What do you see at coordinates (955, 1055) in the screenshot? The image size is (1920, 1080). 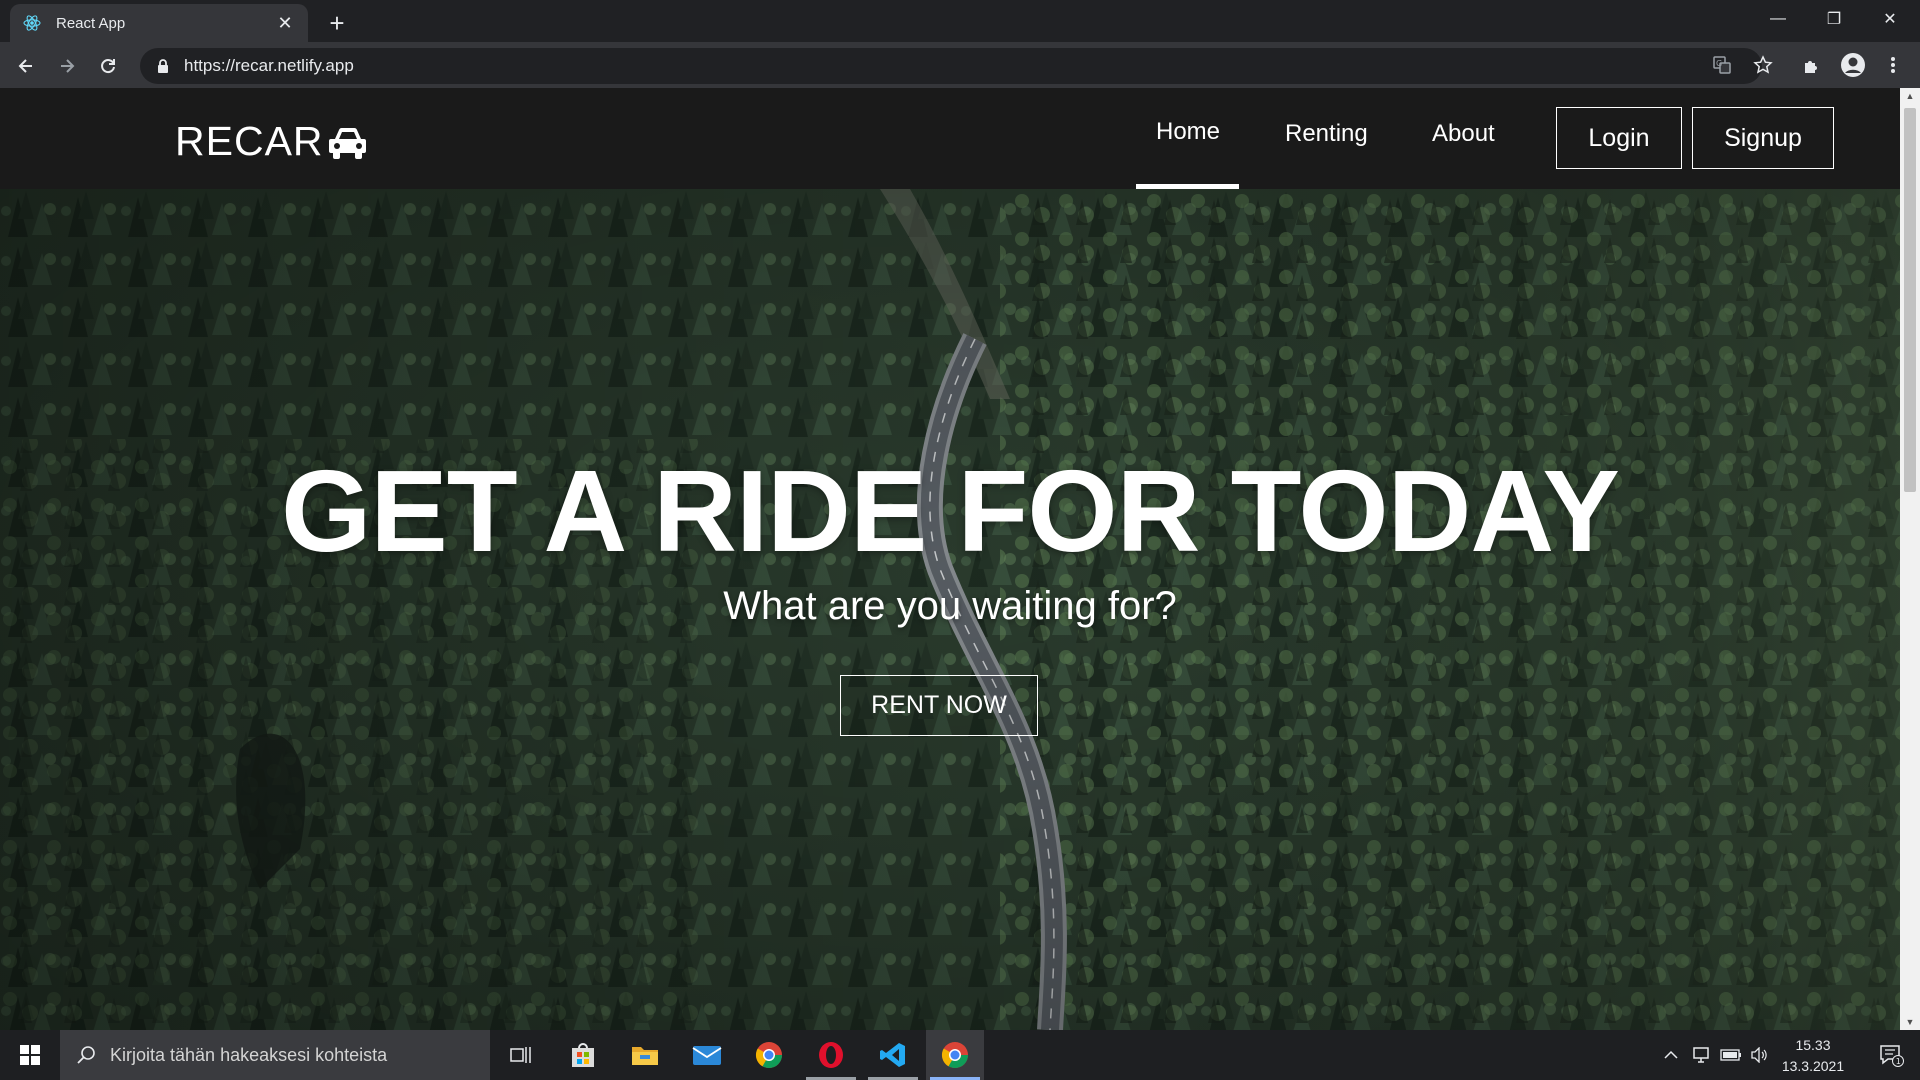 I see `chrome-active-window-icon` at bounding box center [955, 1055].